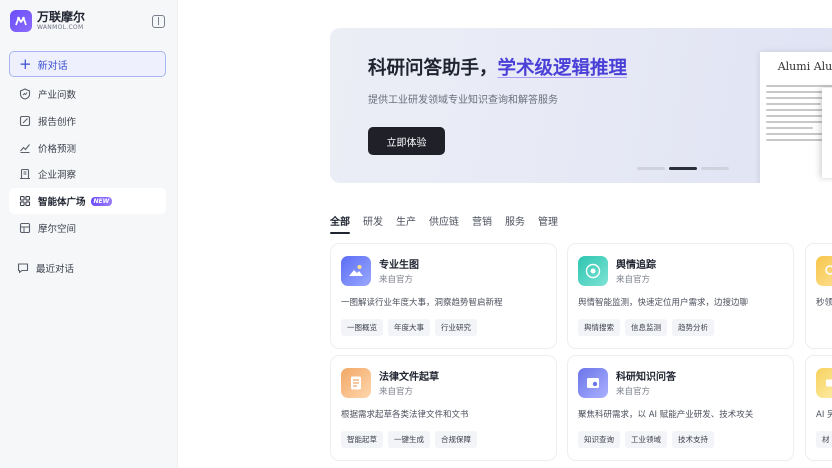  I want to click on try-now-button: 立即体验, so click(406, 141).